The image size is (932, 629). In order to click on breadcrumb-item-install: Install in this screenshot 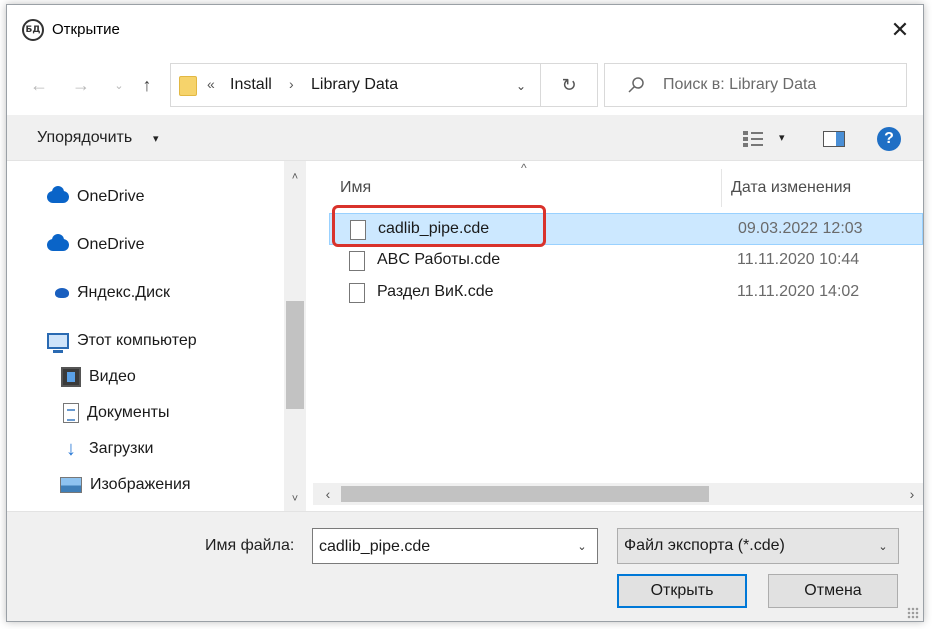, I will do `click(251, 85)`.